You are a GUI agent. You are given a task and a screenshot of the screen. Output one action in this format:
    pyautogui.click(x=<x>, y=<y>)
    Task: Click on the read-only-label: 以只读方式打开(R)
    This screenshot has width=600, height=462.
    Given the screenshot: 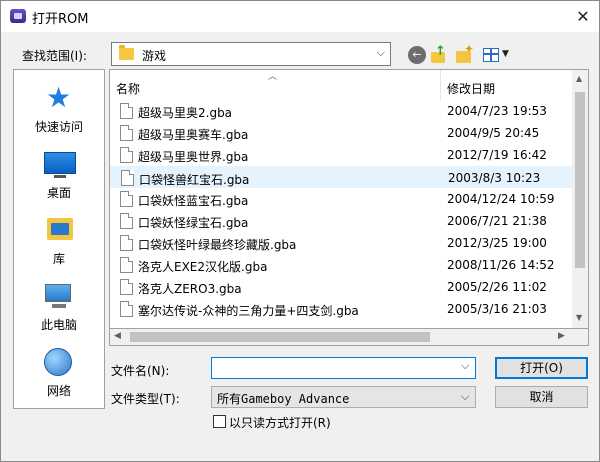 What is the action you would take?
    pyautogui.click(x=280, y=422)
    